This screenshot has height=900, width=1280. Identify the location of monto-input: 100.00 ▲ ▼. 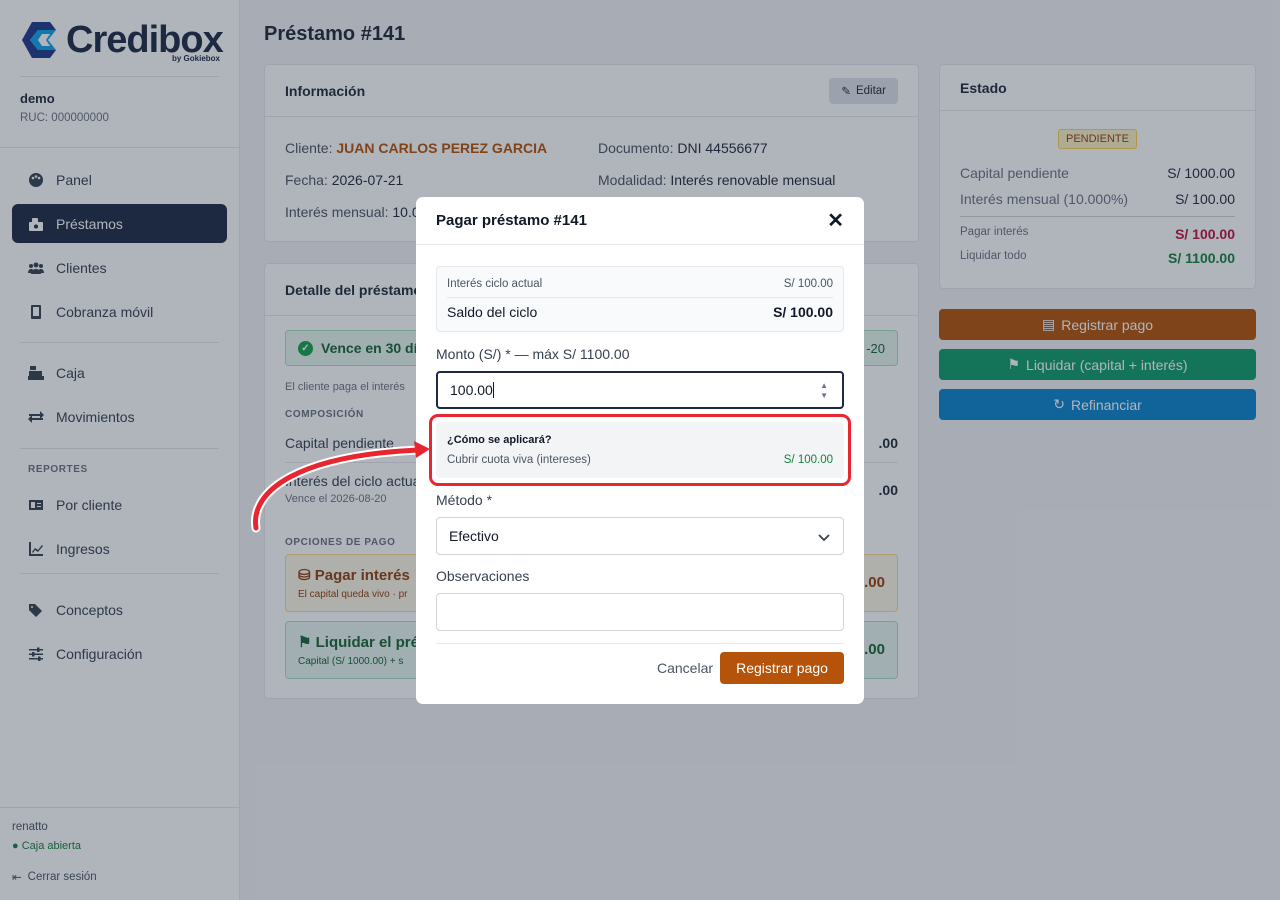
(640, 390).